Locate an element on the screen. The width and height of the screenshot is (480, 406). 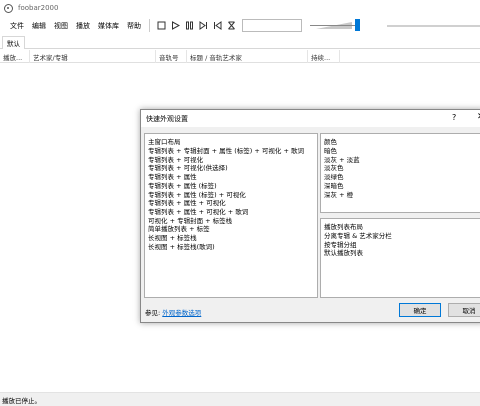
next-button is located at coordinates (203, 26).